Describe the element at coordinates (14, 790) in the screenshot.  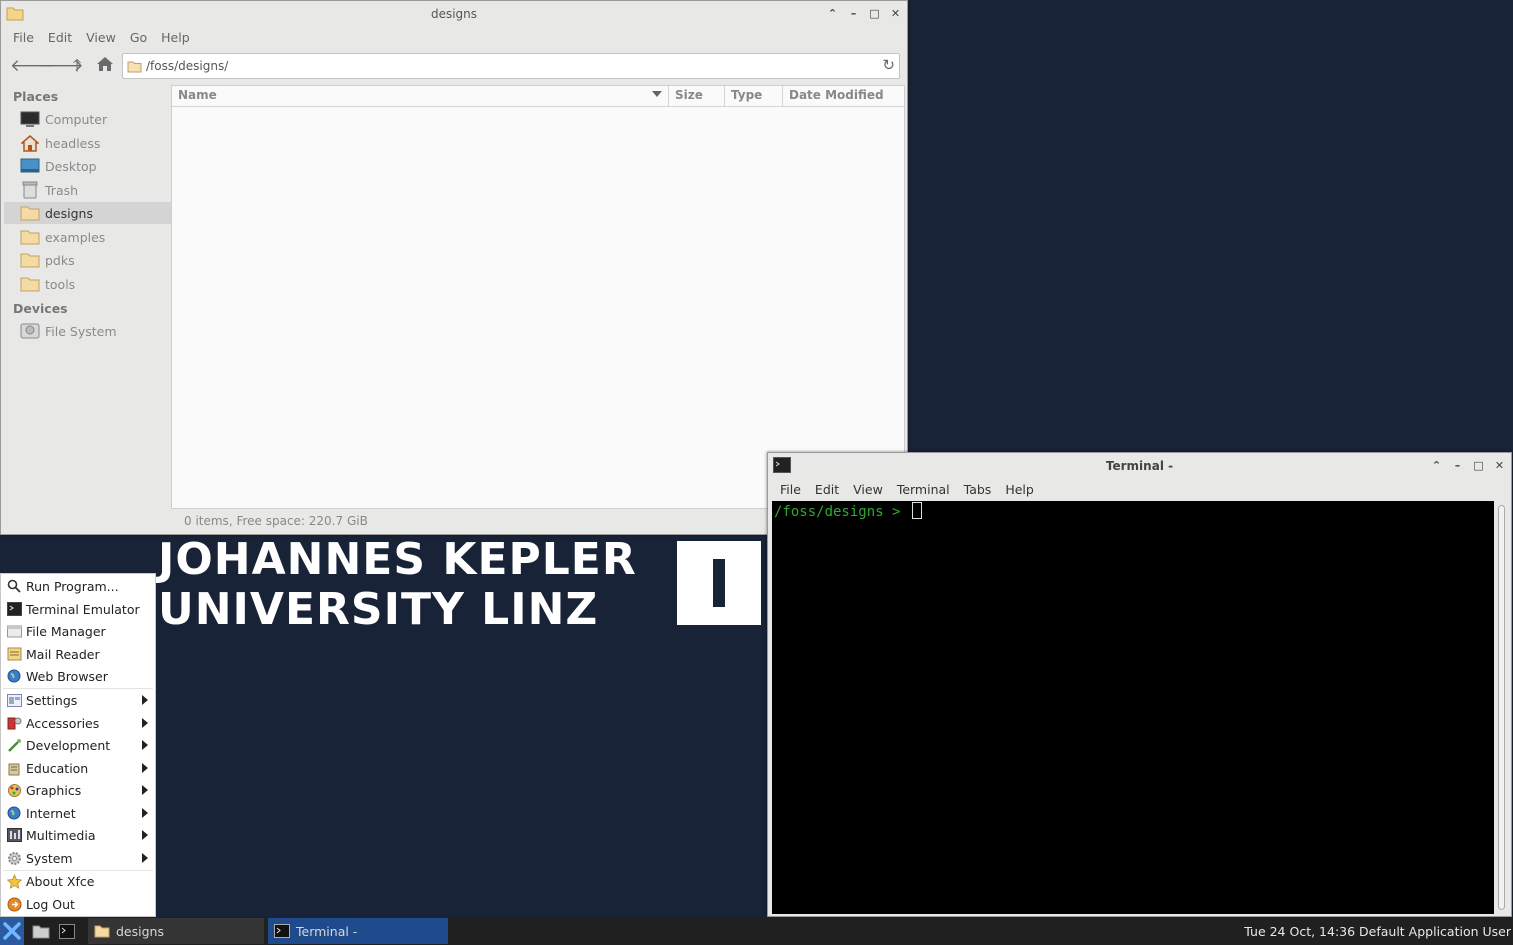
I see `graphics-icon` at that location.